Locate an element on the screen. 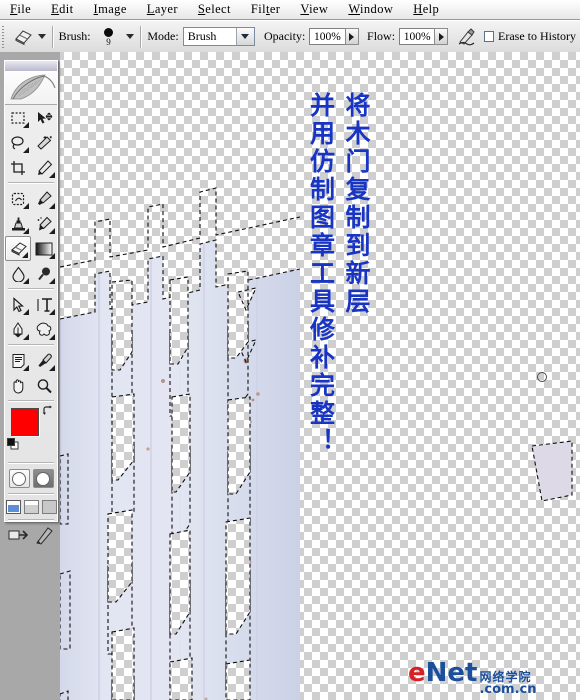 The width and height of the screenshot is (580, 700). magic-wand-tool is located at coordinates (44, 142).